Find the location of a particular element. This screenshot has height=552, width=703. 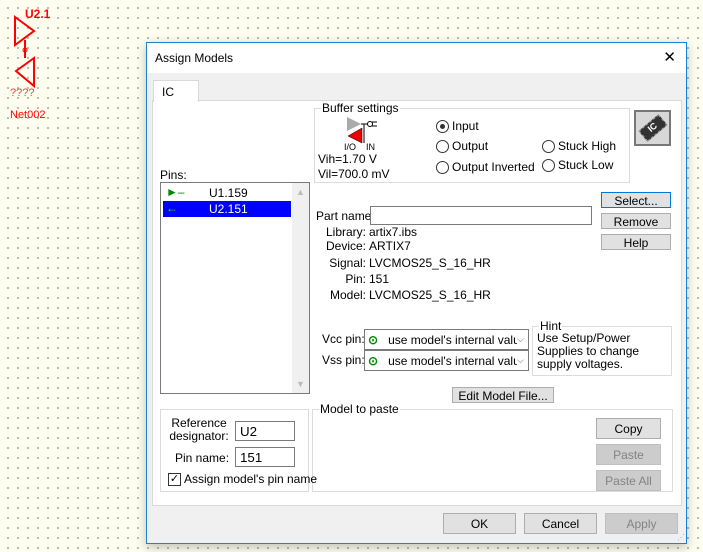

signal-value: LVCMOS25_S_16_HR is located at coordinates (430, 263).